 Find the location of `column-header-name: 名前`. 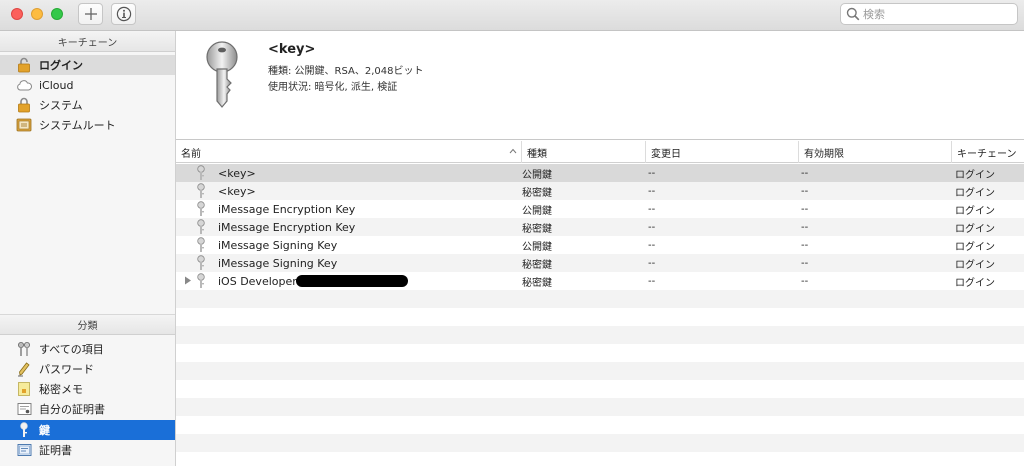

column-header-name: 名前 is located at coordinates (348, 152).